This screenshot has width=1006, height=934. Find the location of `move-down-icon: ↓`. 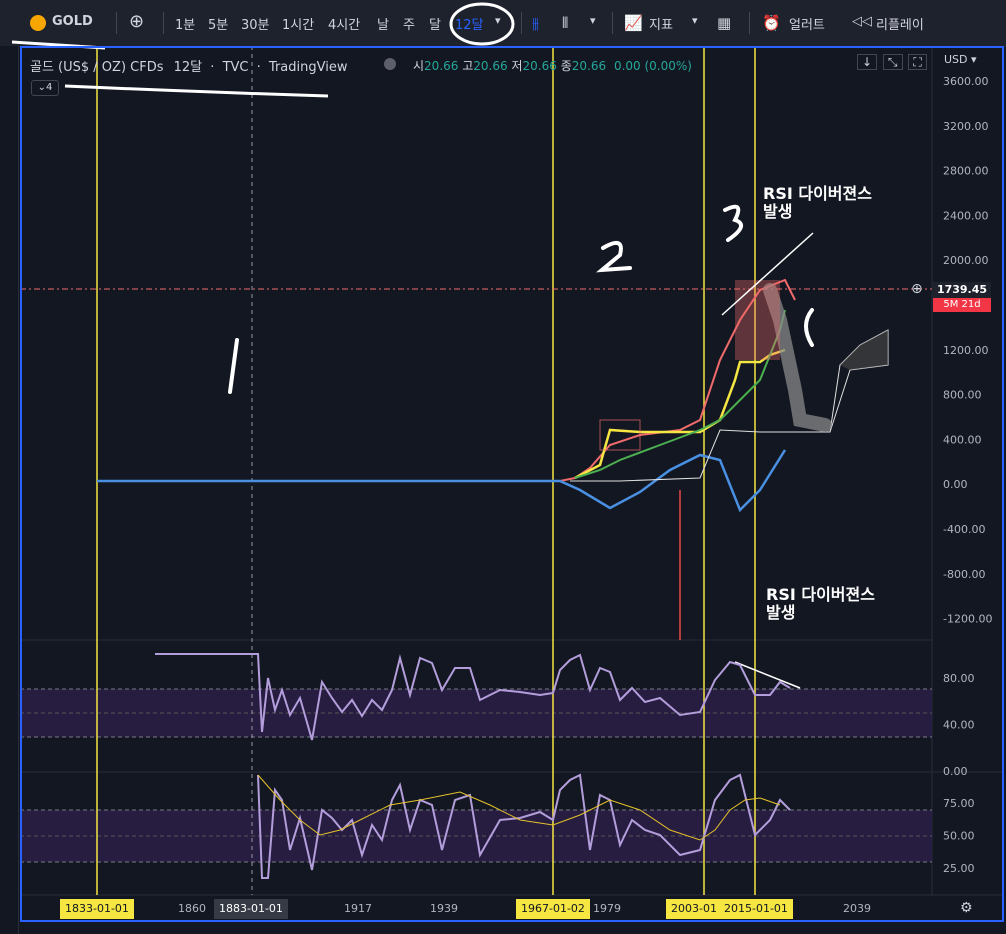

move-down-icon: ↓ is located at coordinates (867, 62).